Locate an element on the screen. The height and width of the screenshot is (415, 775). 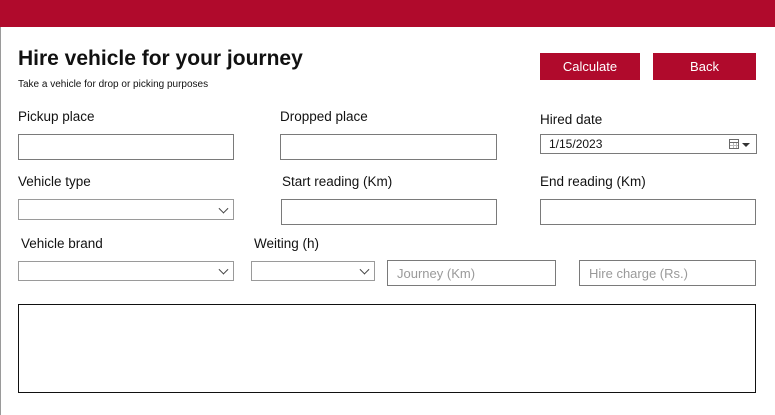
dropped-place-input is located at coordinates (388, 147).